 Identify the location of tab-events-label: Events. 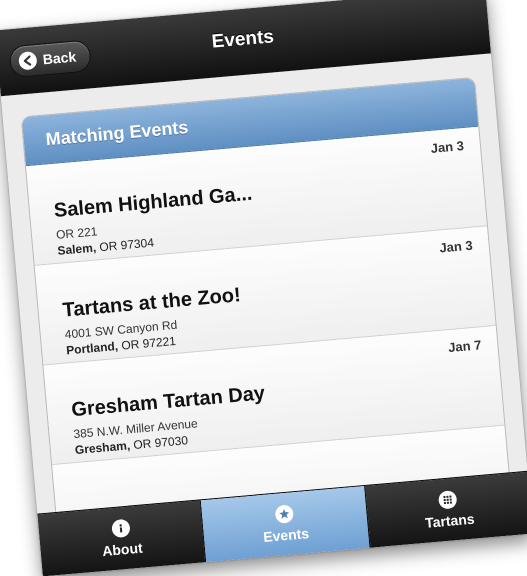
(286, 535).